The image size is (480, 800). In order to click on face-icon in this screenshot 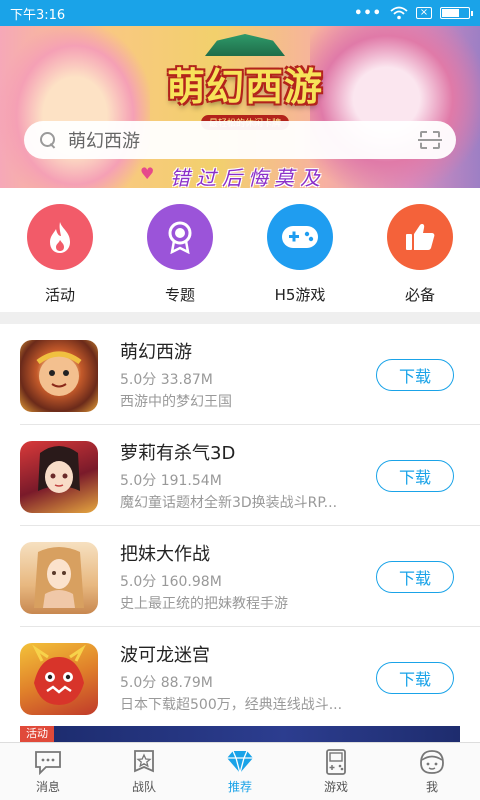, I will do `click(432, 762)`.